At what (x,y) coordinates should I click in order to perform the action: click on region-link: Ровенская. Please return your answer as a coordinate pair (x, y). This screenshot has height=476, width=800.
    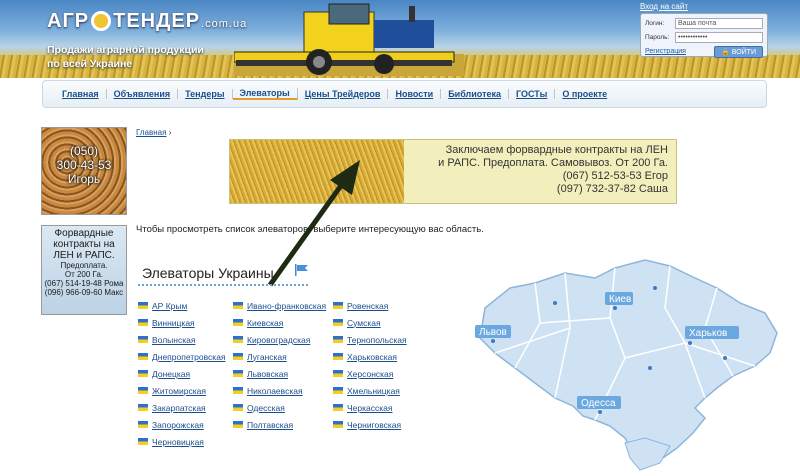
    Looking at the image, I should click on (367, 306).